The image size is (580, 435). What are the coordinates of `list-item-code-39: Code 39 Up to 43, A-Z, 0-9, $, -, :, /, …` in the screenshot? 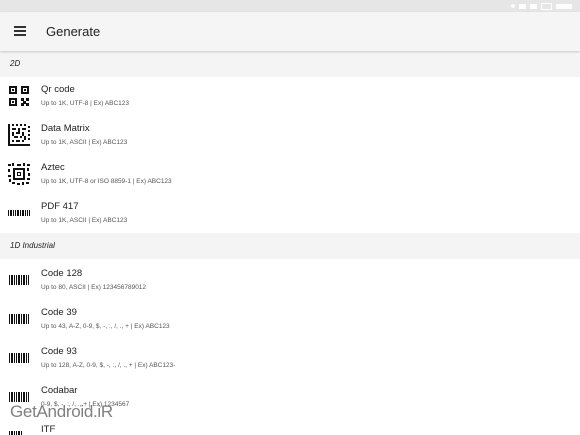 It's located at (290, 322).